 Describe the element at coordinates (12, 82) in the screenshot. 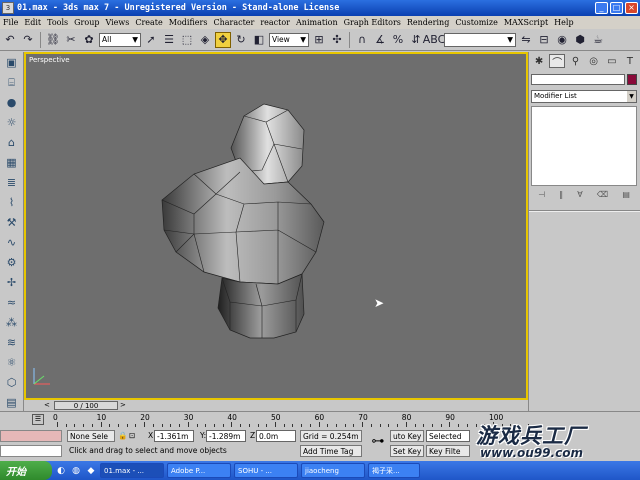

I see `cylinder-icon: ⌸` at that location.